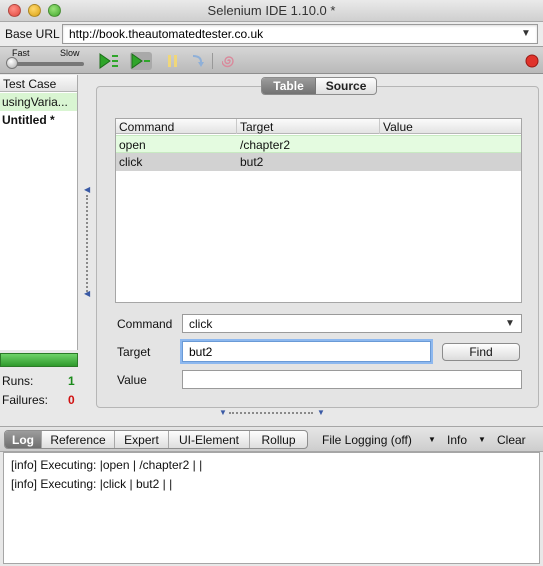 The image size is (543, 566). What do you see at coordinates (142, 439) in the screenshot?
I see `tab-expert: Expert` at bounding box center [142, 439].